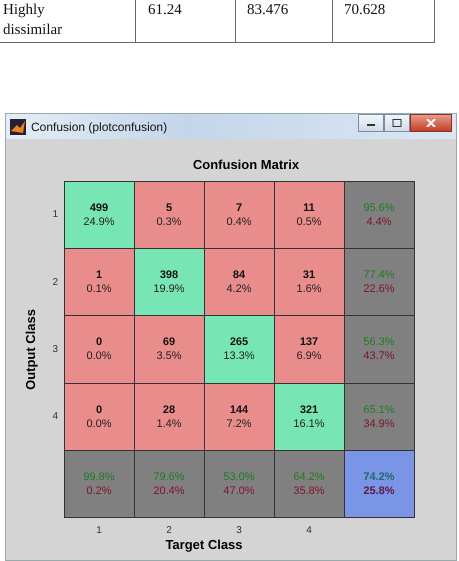  I want to click on table-cell: Highly dissimilar, so click(68, 21).